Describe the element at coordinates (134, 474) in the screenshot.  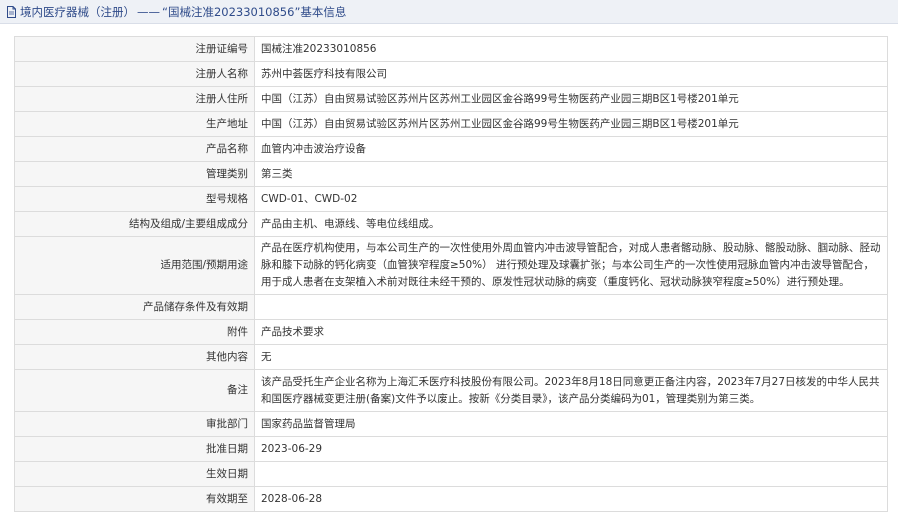
I see `row-label: 生效日期` at that location.